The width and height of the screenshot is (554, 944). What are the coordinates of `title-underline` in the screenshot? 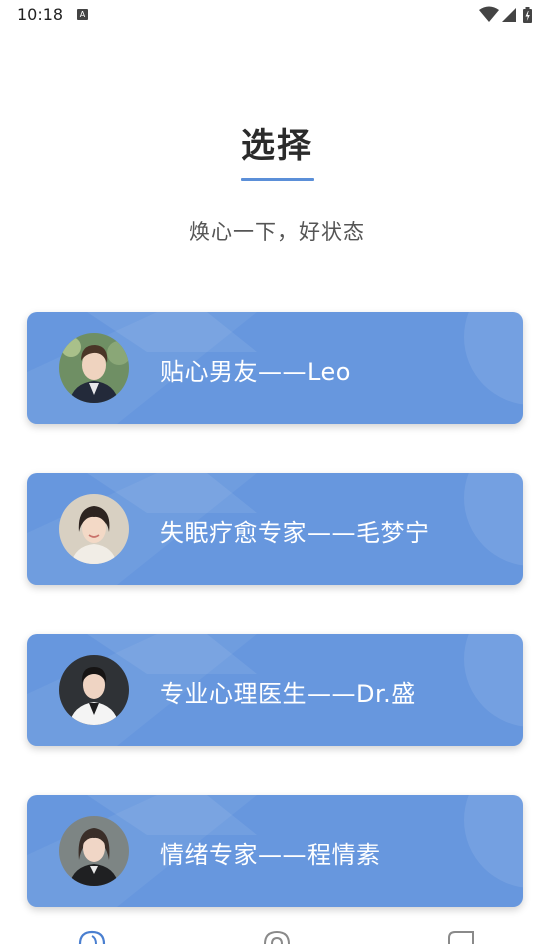 It's located at (277, 179).